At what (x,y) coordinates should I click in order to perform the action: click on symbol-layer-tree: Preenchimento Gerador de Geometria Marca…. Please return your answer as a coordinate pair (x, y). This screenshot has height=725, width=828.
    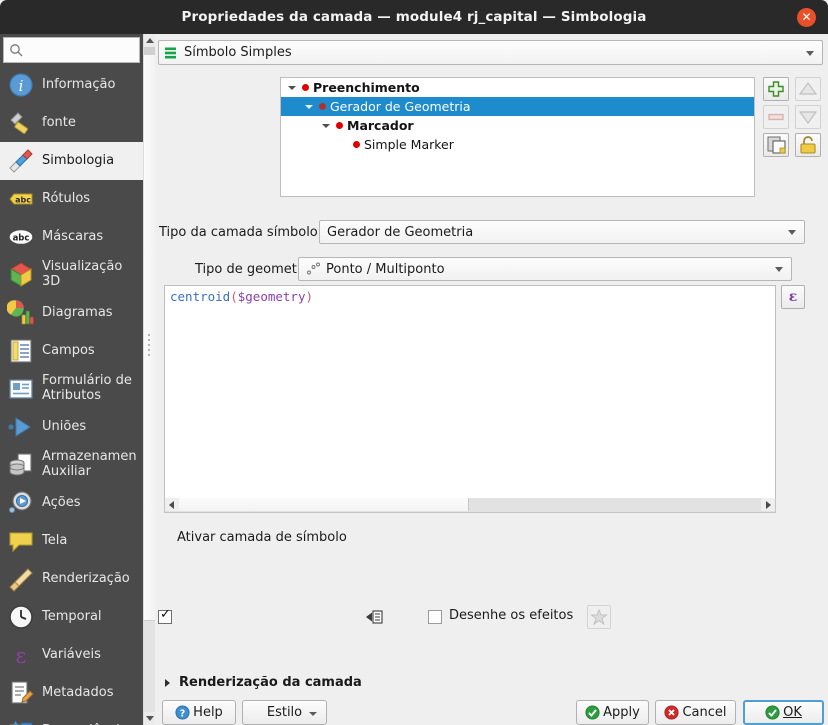
    Looking at the image, I should click on (517, 137).